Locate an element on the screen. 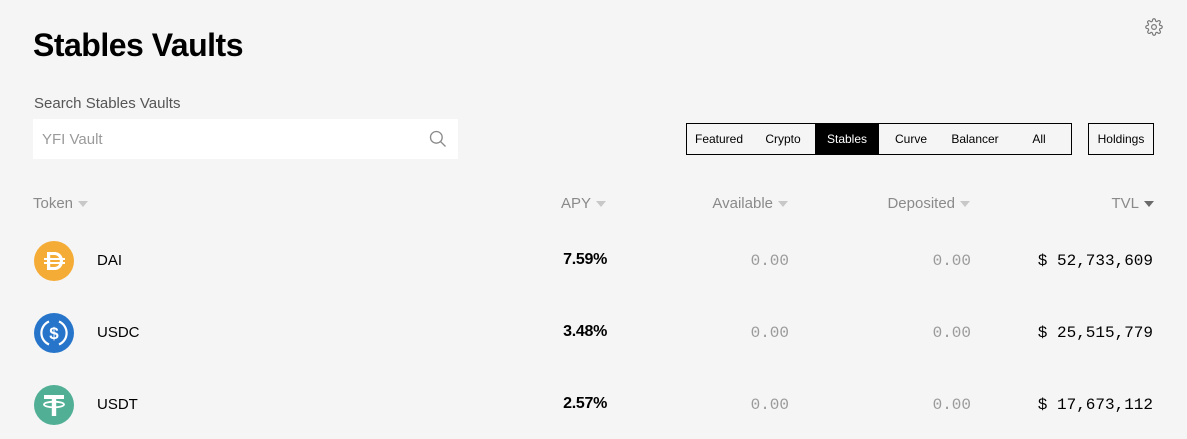  search-box is located at coordinates (245, 139).